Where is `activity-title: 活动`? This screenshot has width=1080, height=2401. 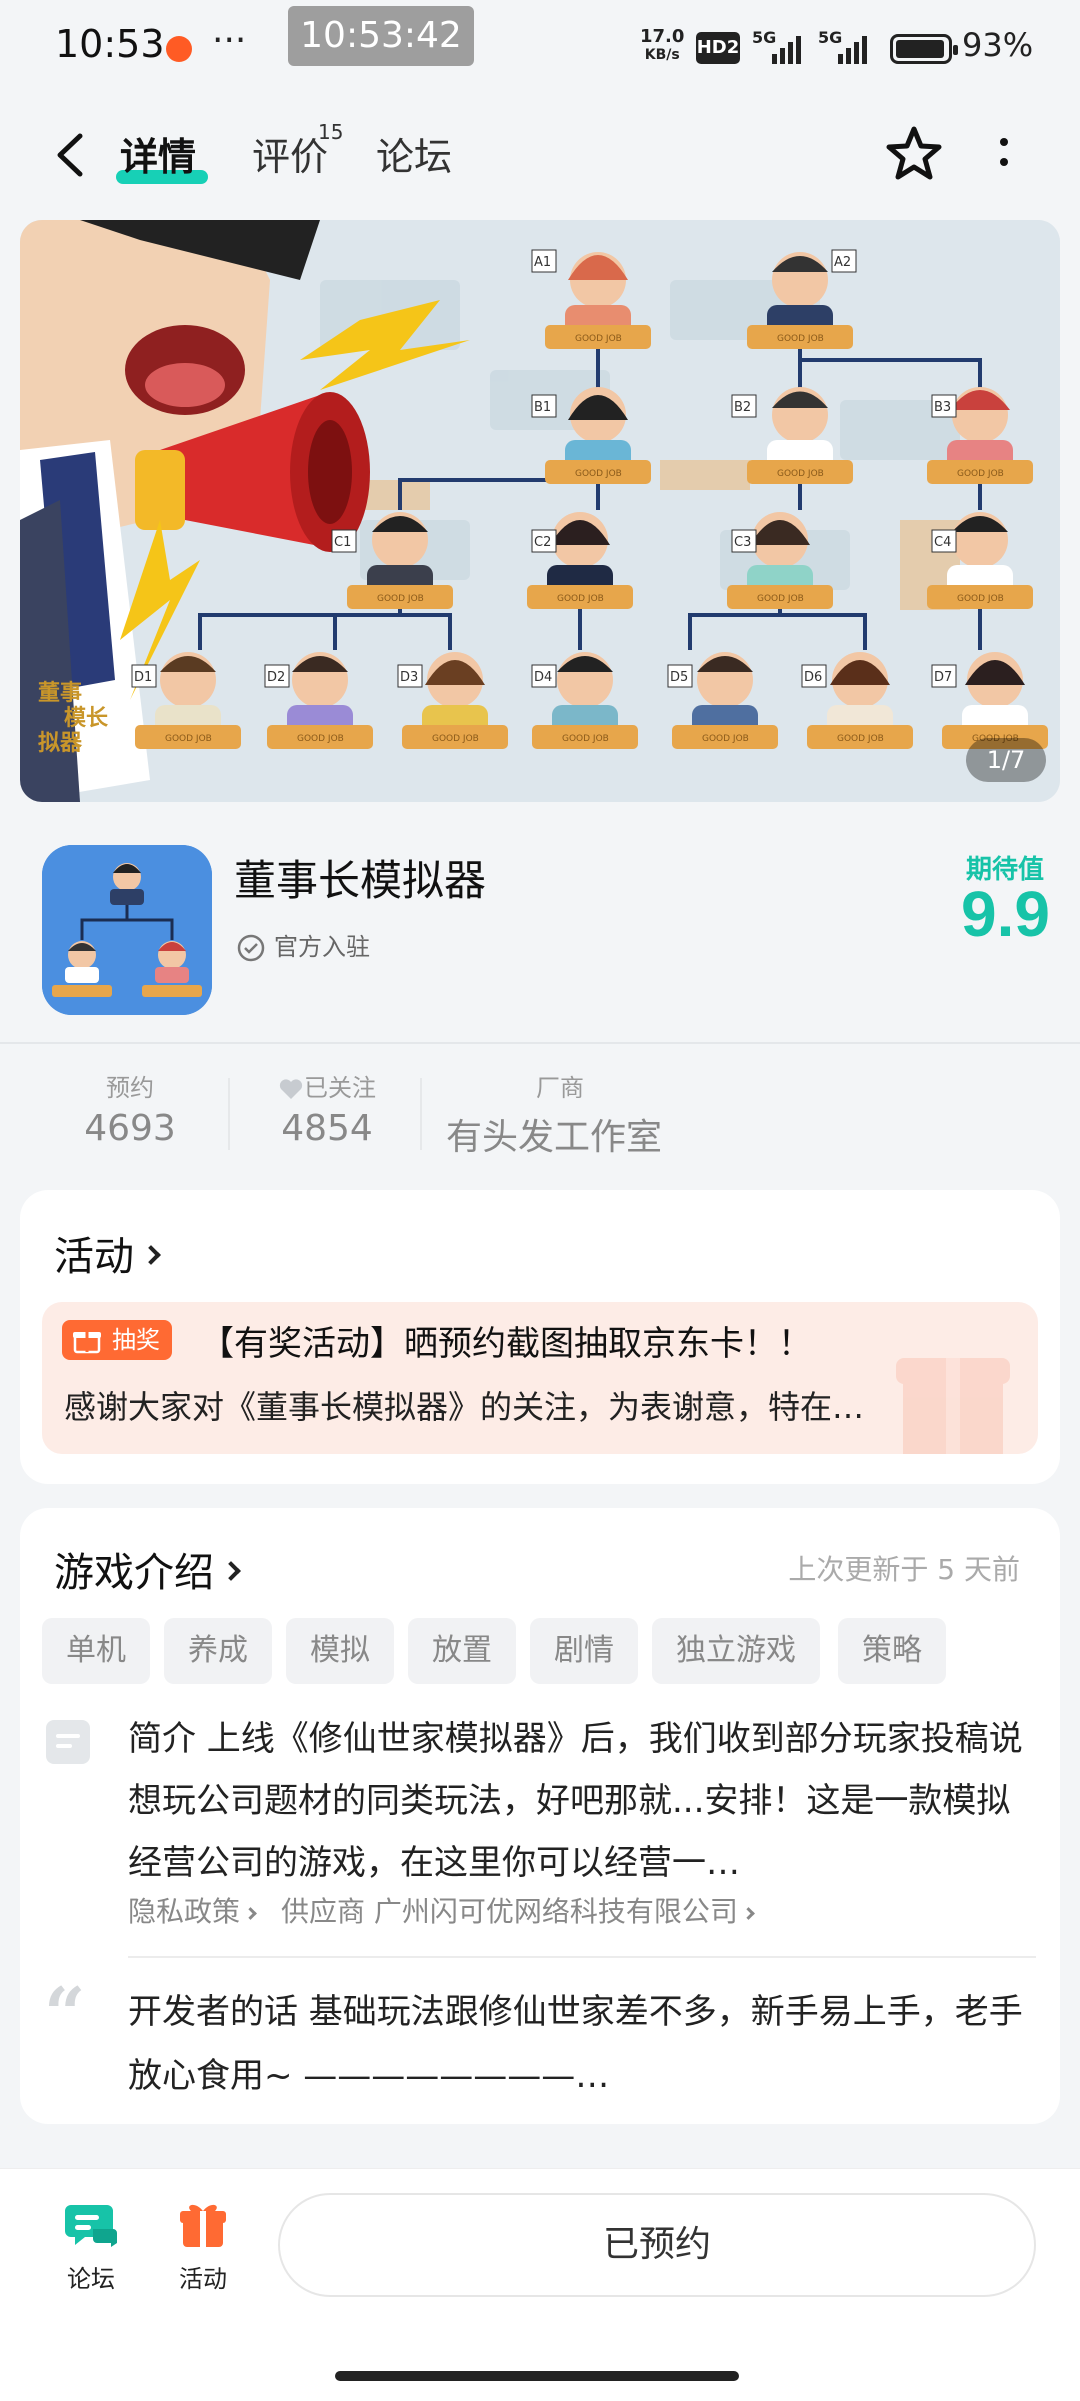 activity-title: 活动 is located at coordinates (94, 1257).